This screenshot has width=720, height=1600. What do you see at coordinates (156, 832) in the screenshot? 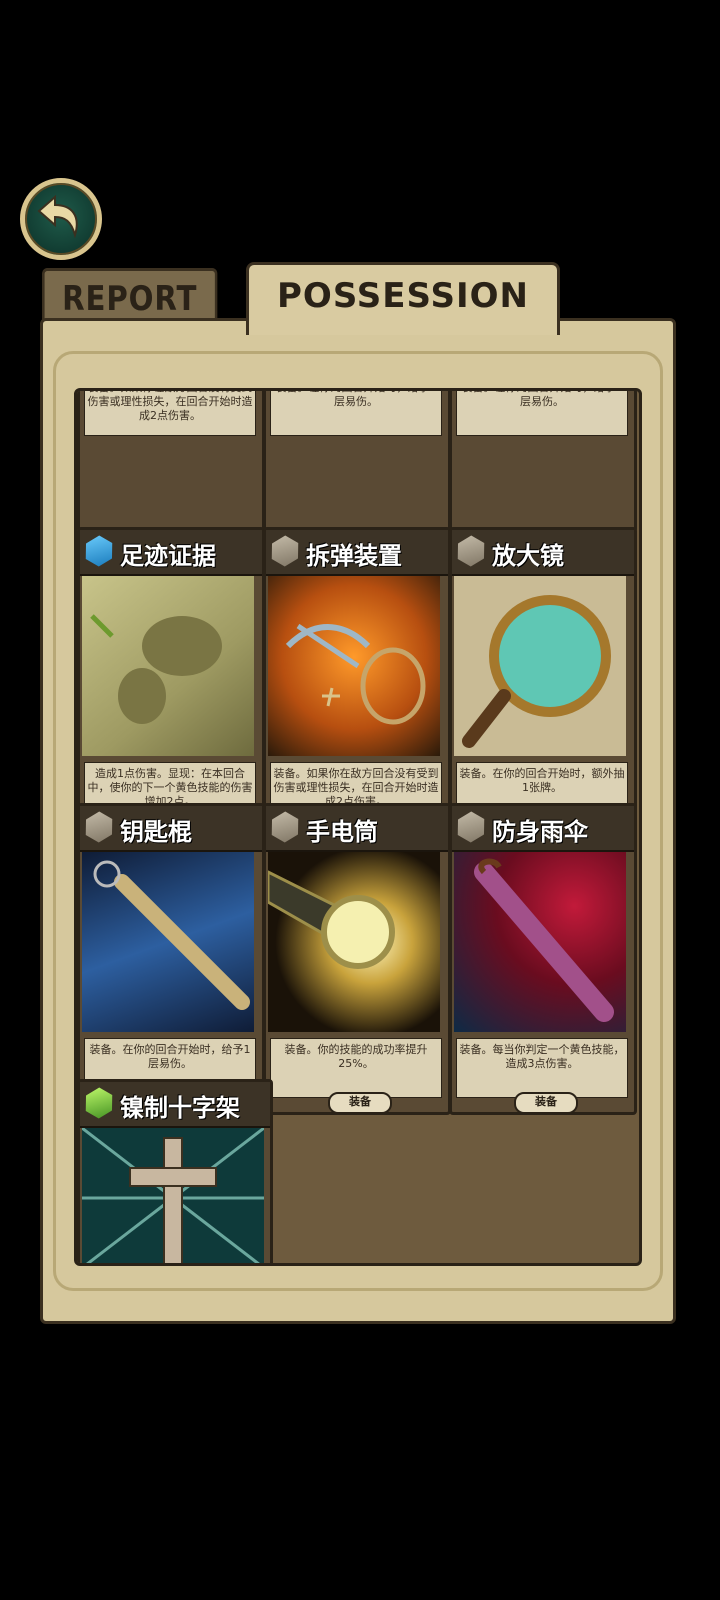
I see `card-name: 钥匙棍` at bounding box center [156, 832].